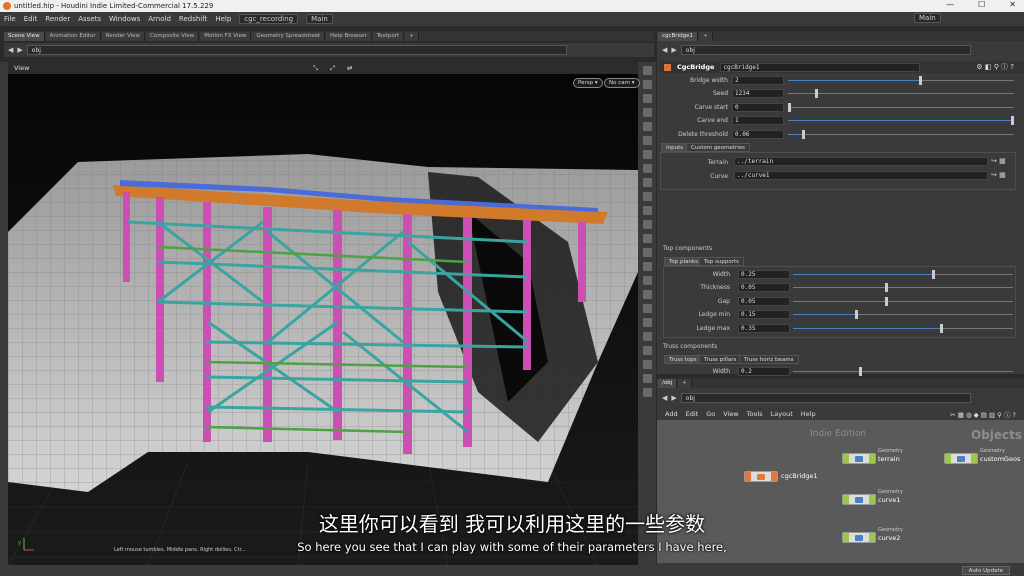 The image size is (1024, 576). I want to click on close-button: ✕, so click(1012, 4).